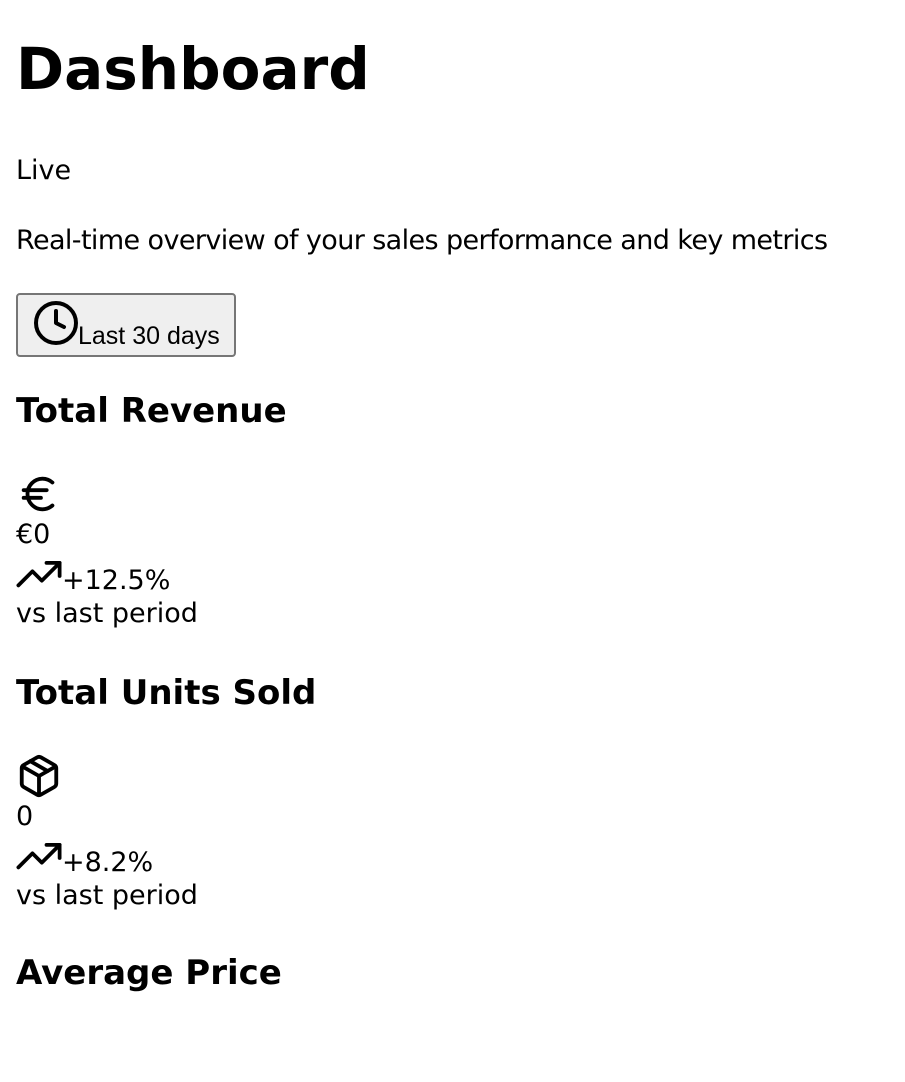  I want to click on metric-card-average-price: Average Price, so click(460, 973).